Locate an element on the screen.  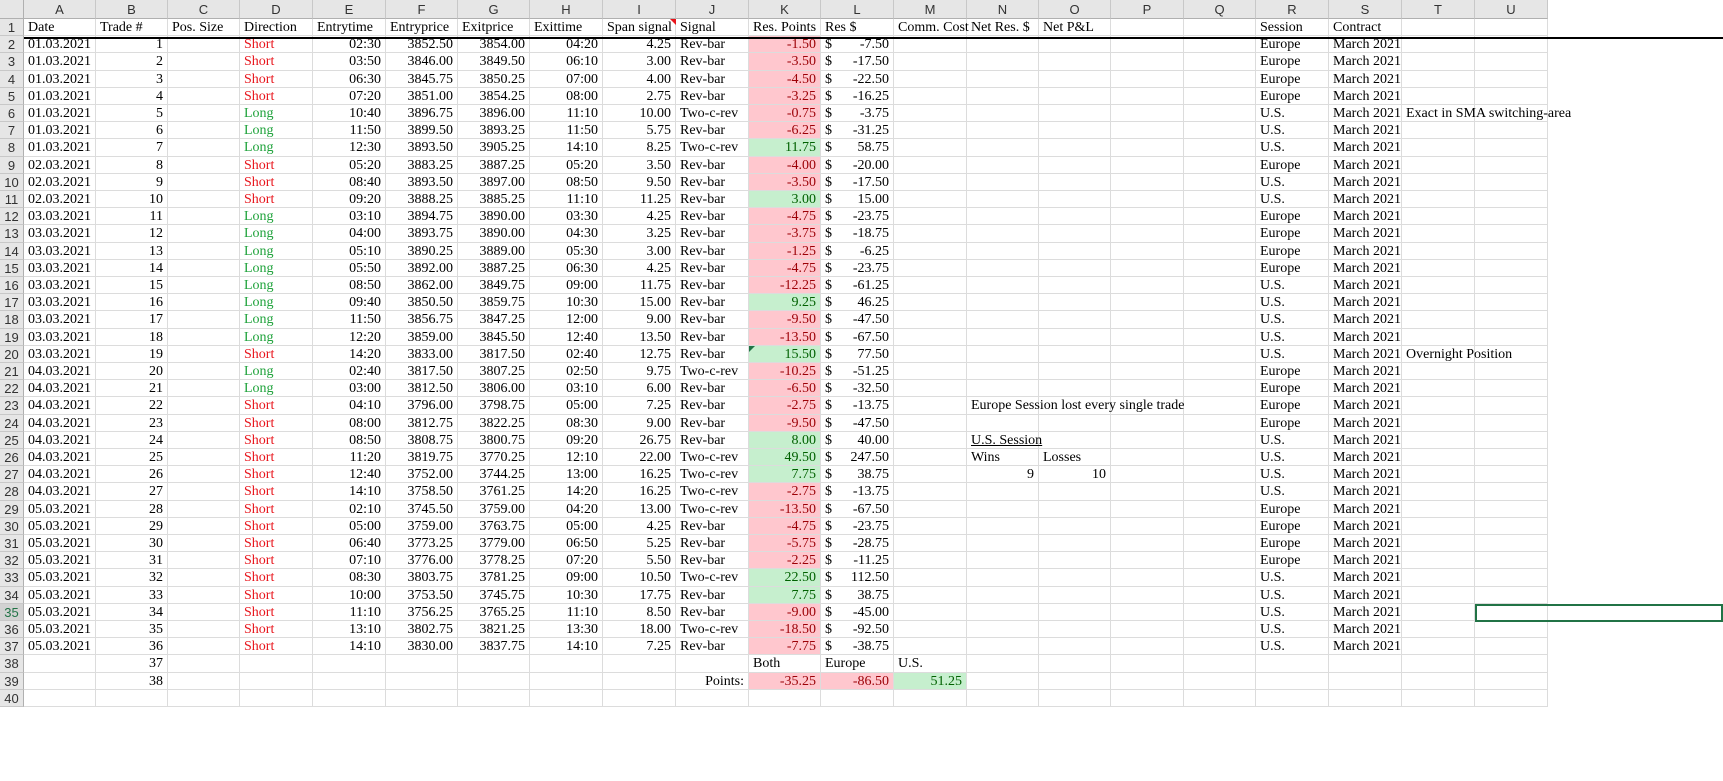
result-dollar-cell: -47.50 $ is located at coordinates (857, 320).